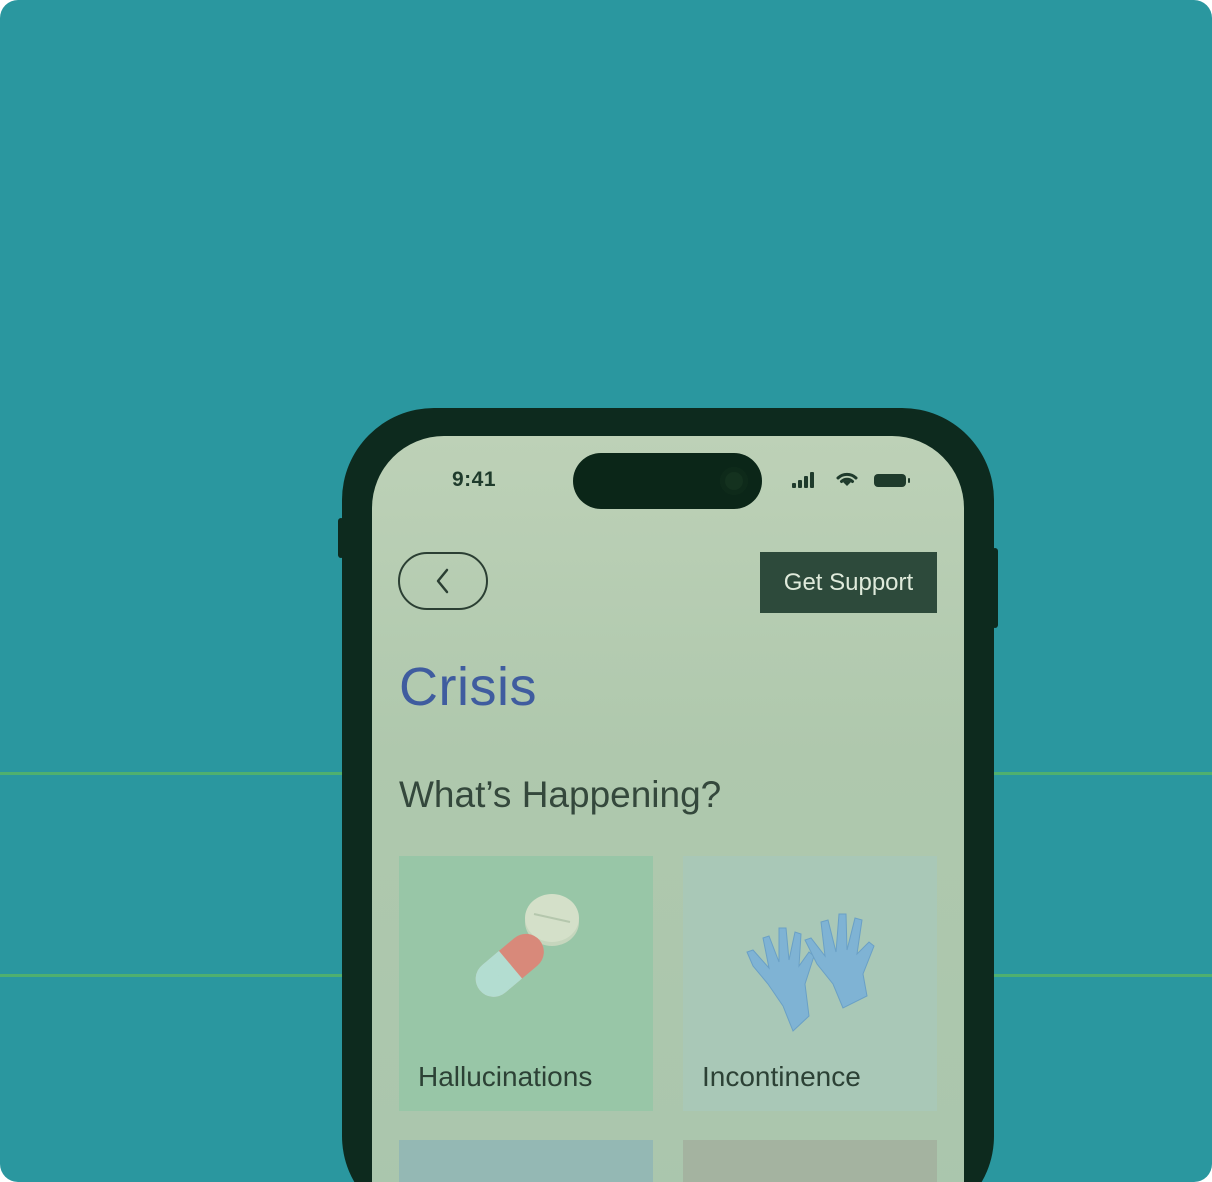  I want to click on status-time: 9:41, so click(474, 479).